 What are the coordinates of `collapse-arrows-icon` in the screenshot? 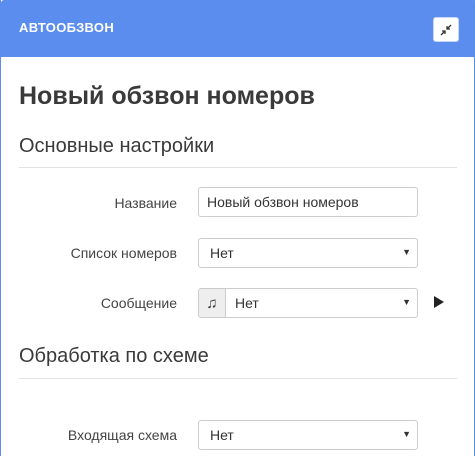 It's located at (446, 29).